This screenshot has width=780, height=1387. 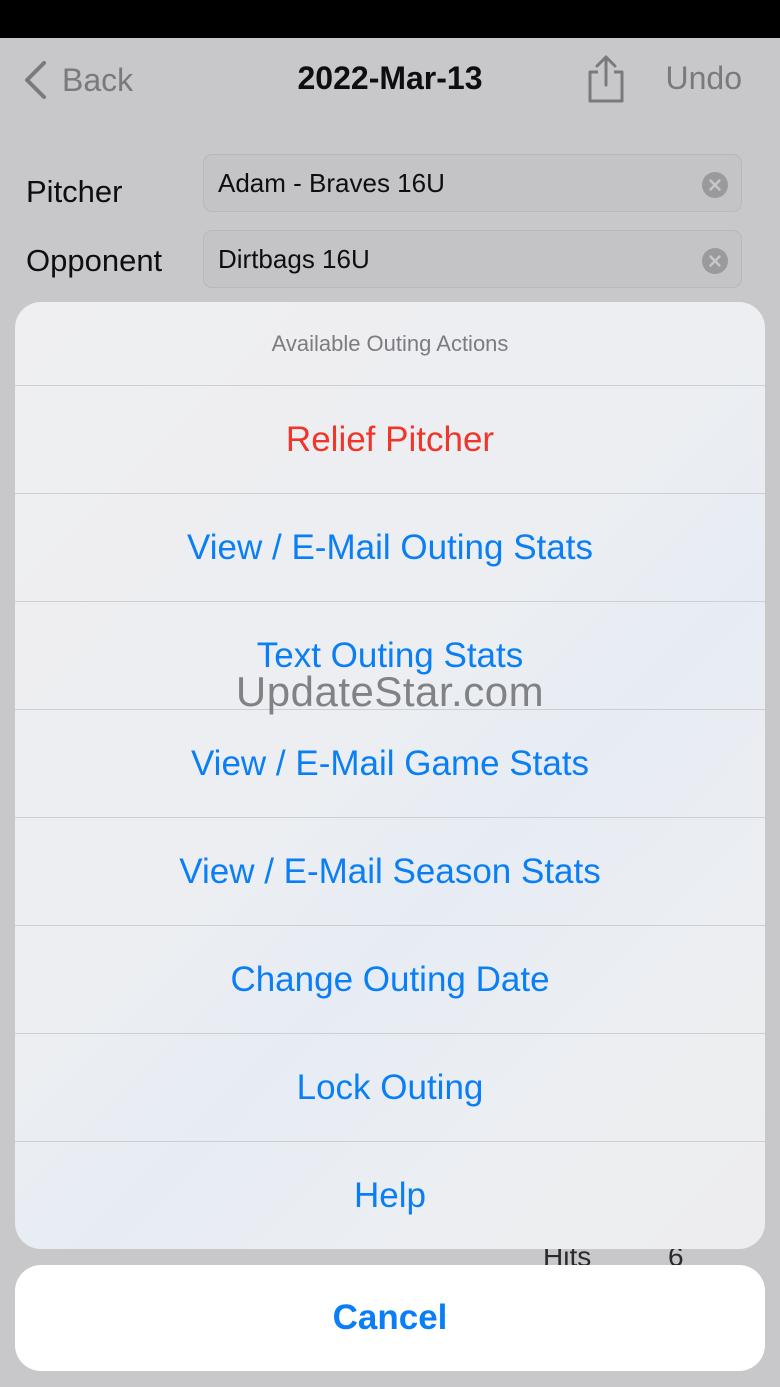 What do you see at coordinates (704, 78) in the screenshot?
I see `undo-button: Undo` at bounding box center [704, 78].